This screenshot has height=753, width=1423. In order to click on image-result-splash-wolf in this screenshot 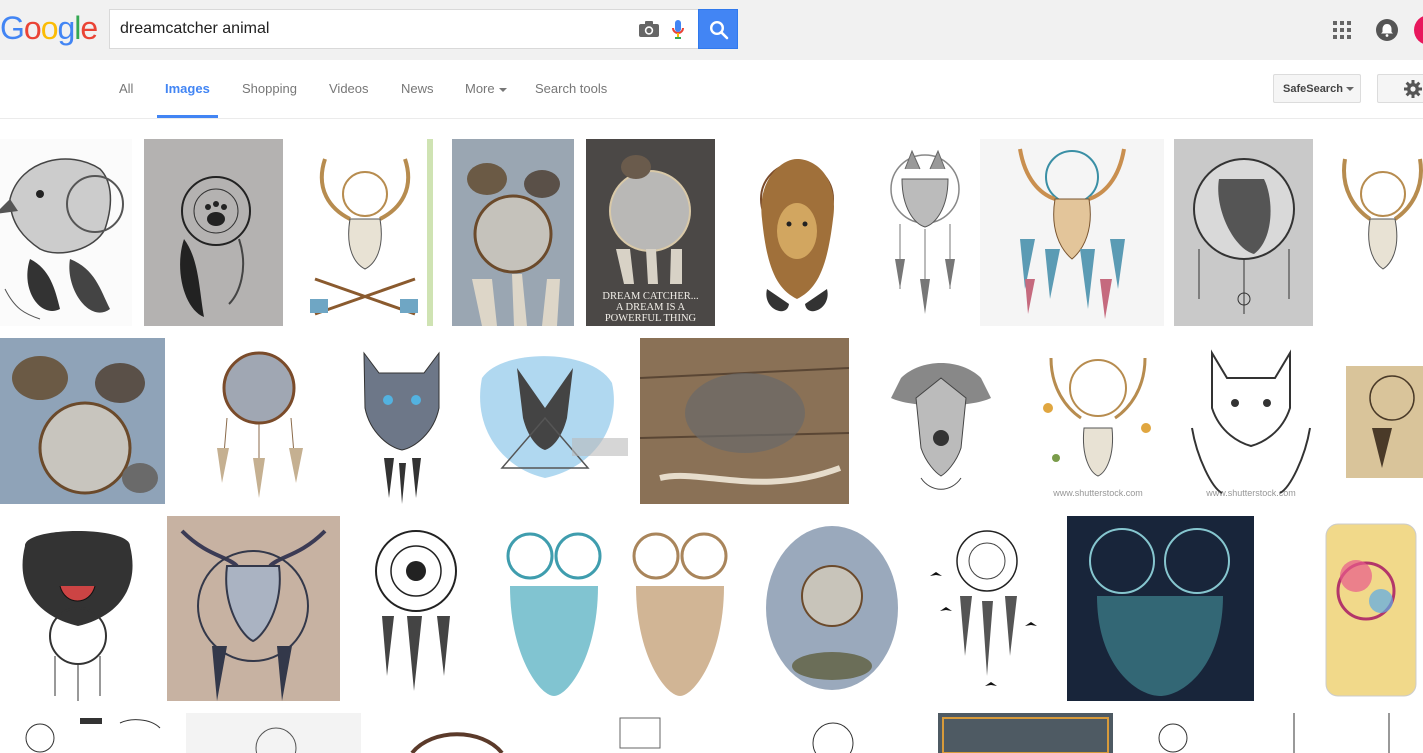, I will do `click(545, 421)`.